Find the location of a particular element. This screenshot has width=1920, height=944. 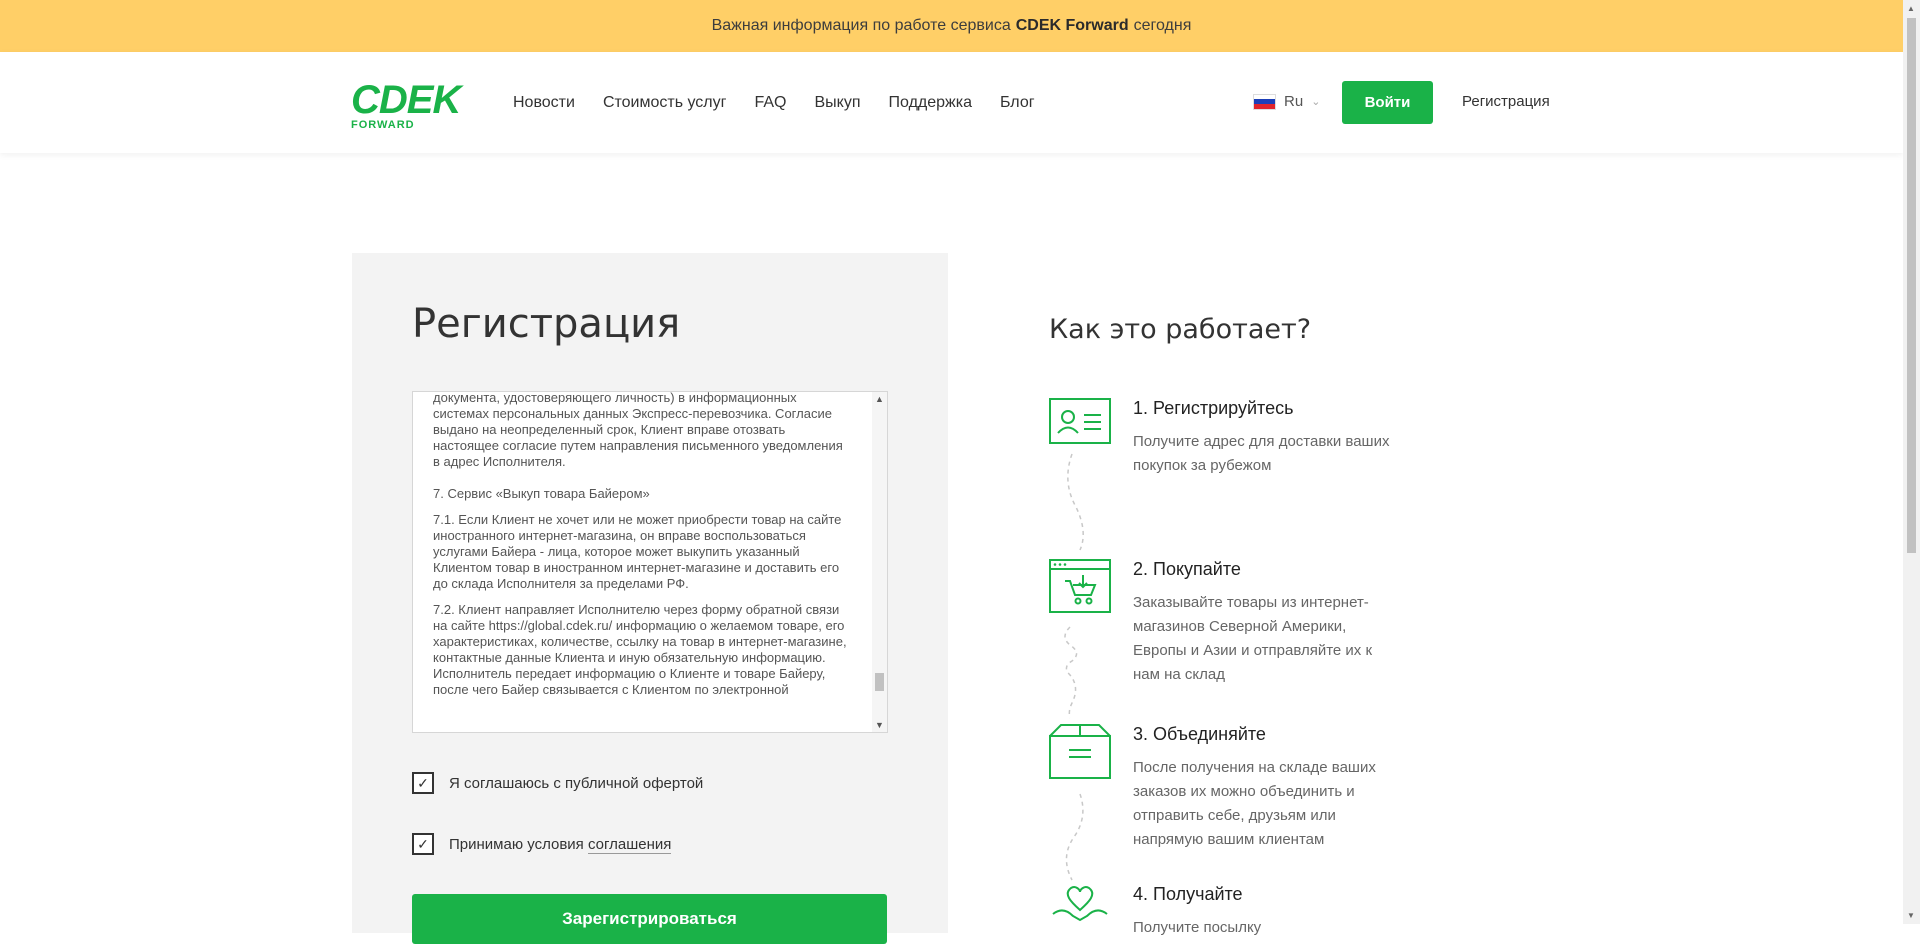

heart-hands-icon is located at coordinates (1080, 904).